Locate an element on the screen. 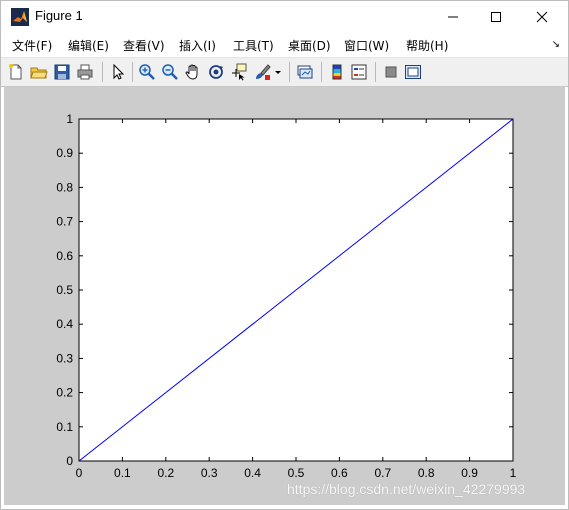  figure-toolbar is located at coordinates (284, 72).